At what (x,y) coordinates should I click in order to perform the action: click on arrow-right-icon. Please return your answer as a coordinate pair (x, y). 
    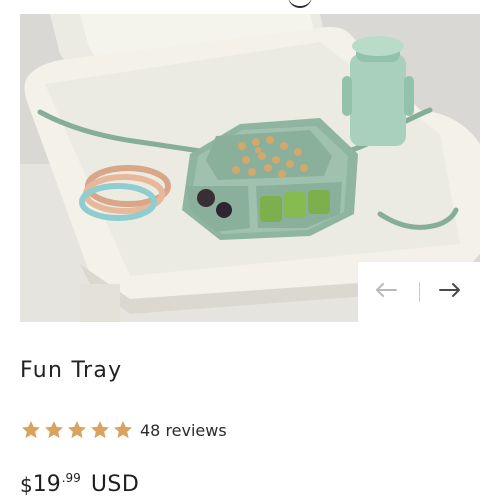
    Looking at the image, I should click on (450, 292).